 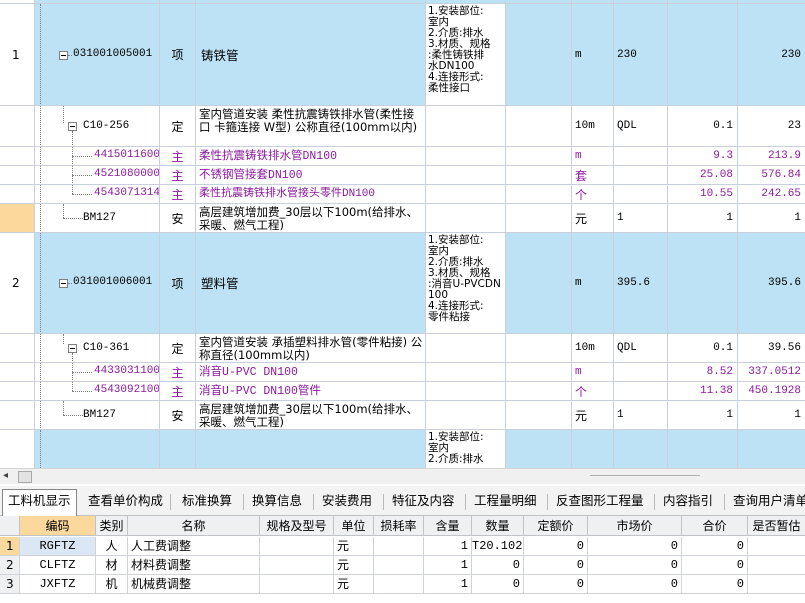 I want to click on item-code: 031001006001, so click(x=113, y=282).